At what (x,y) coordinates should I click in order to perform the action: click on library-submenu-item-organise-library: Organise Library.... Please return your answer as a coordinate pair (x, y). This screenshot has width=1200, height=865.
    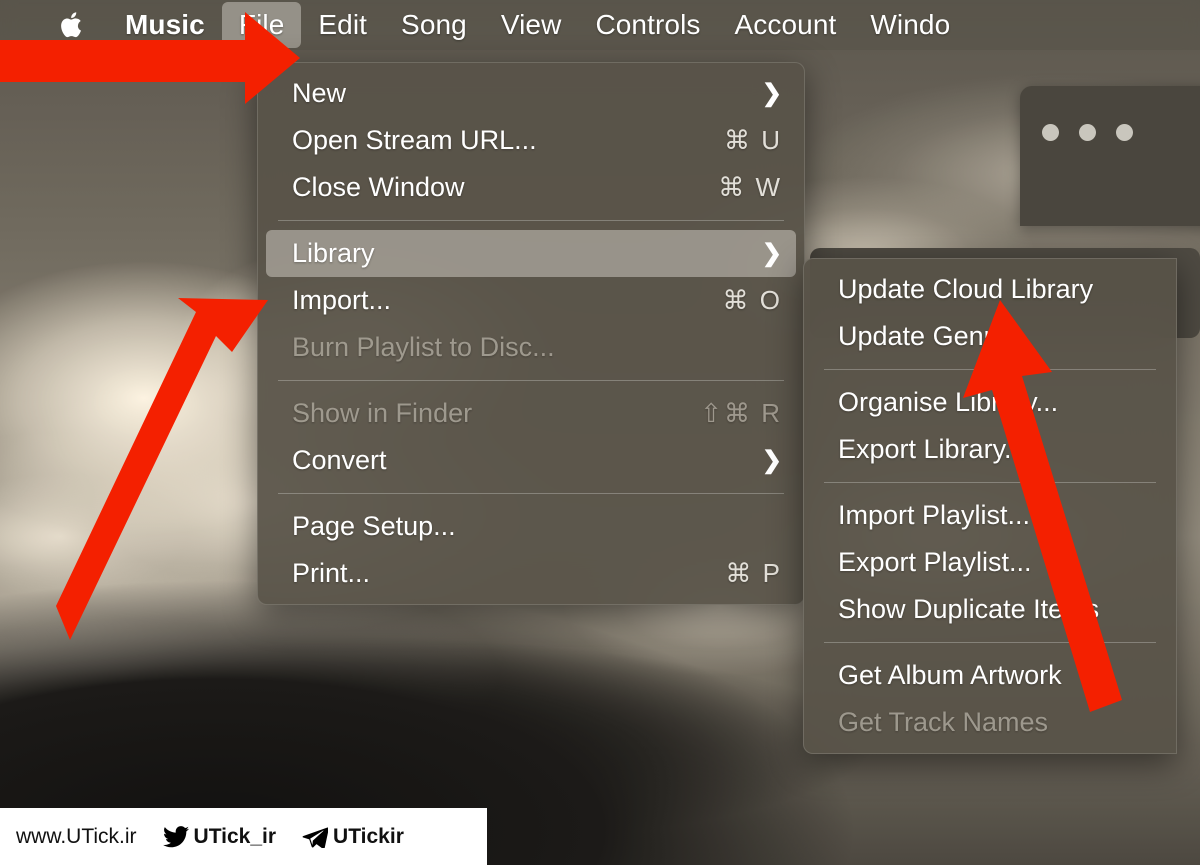
    Looking at the image, I should click on (990, 402).